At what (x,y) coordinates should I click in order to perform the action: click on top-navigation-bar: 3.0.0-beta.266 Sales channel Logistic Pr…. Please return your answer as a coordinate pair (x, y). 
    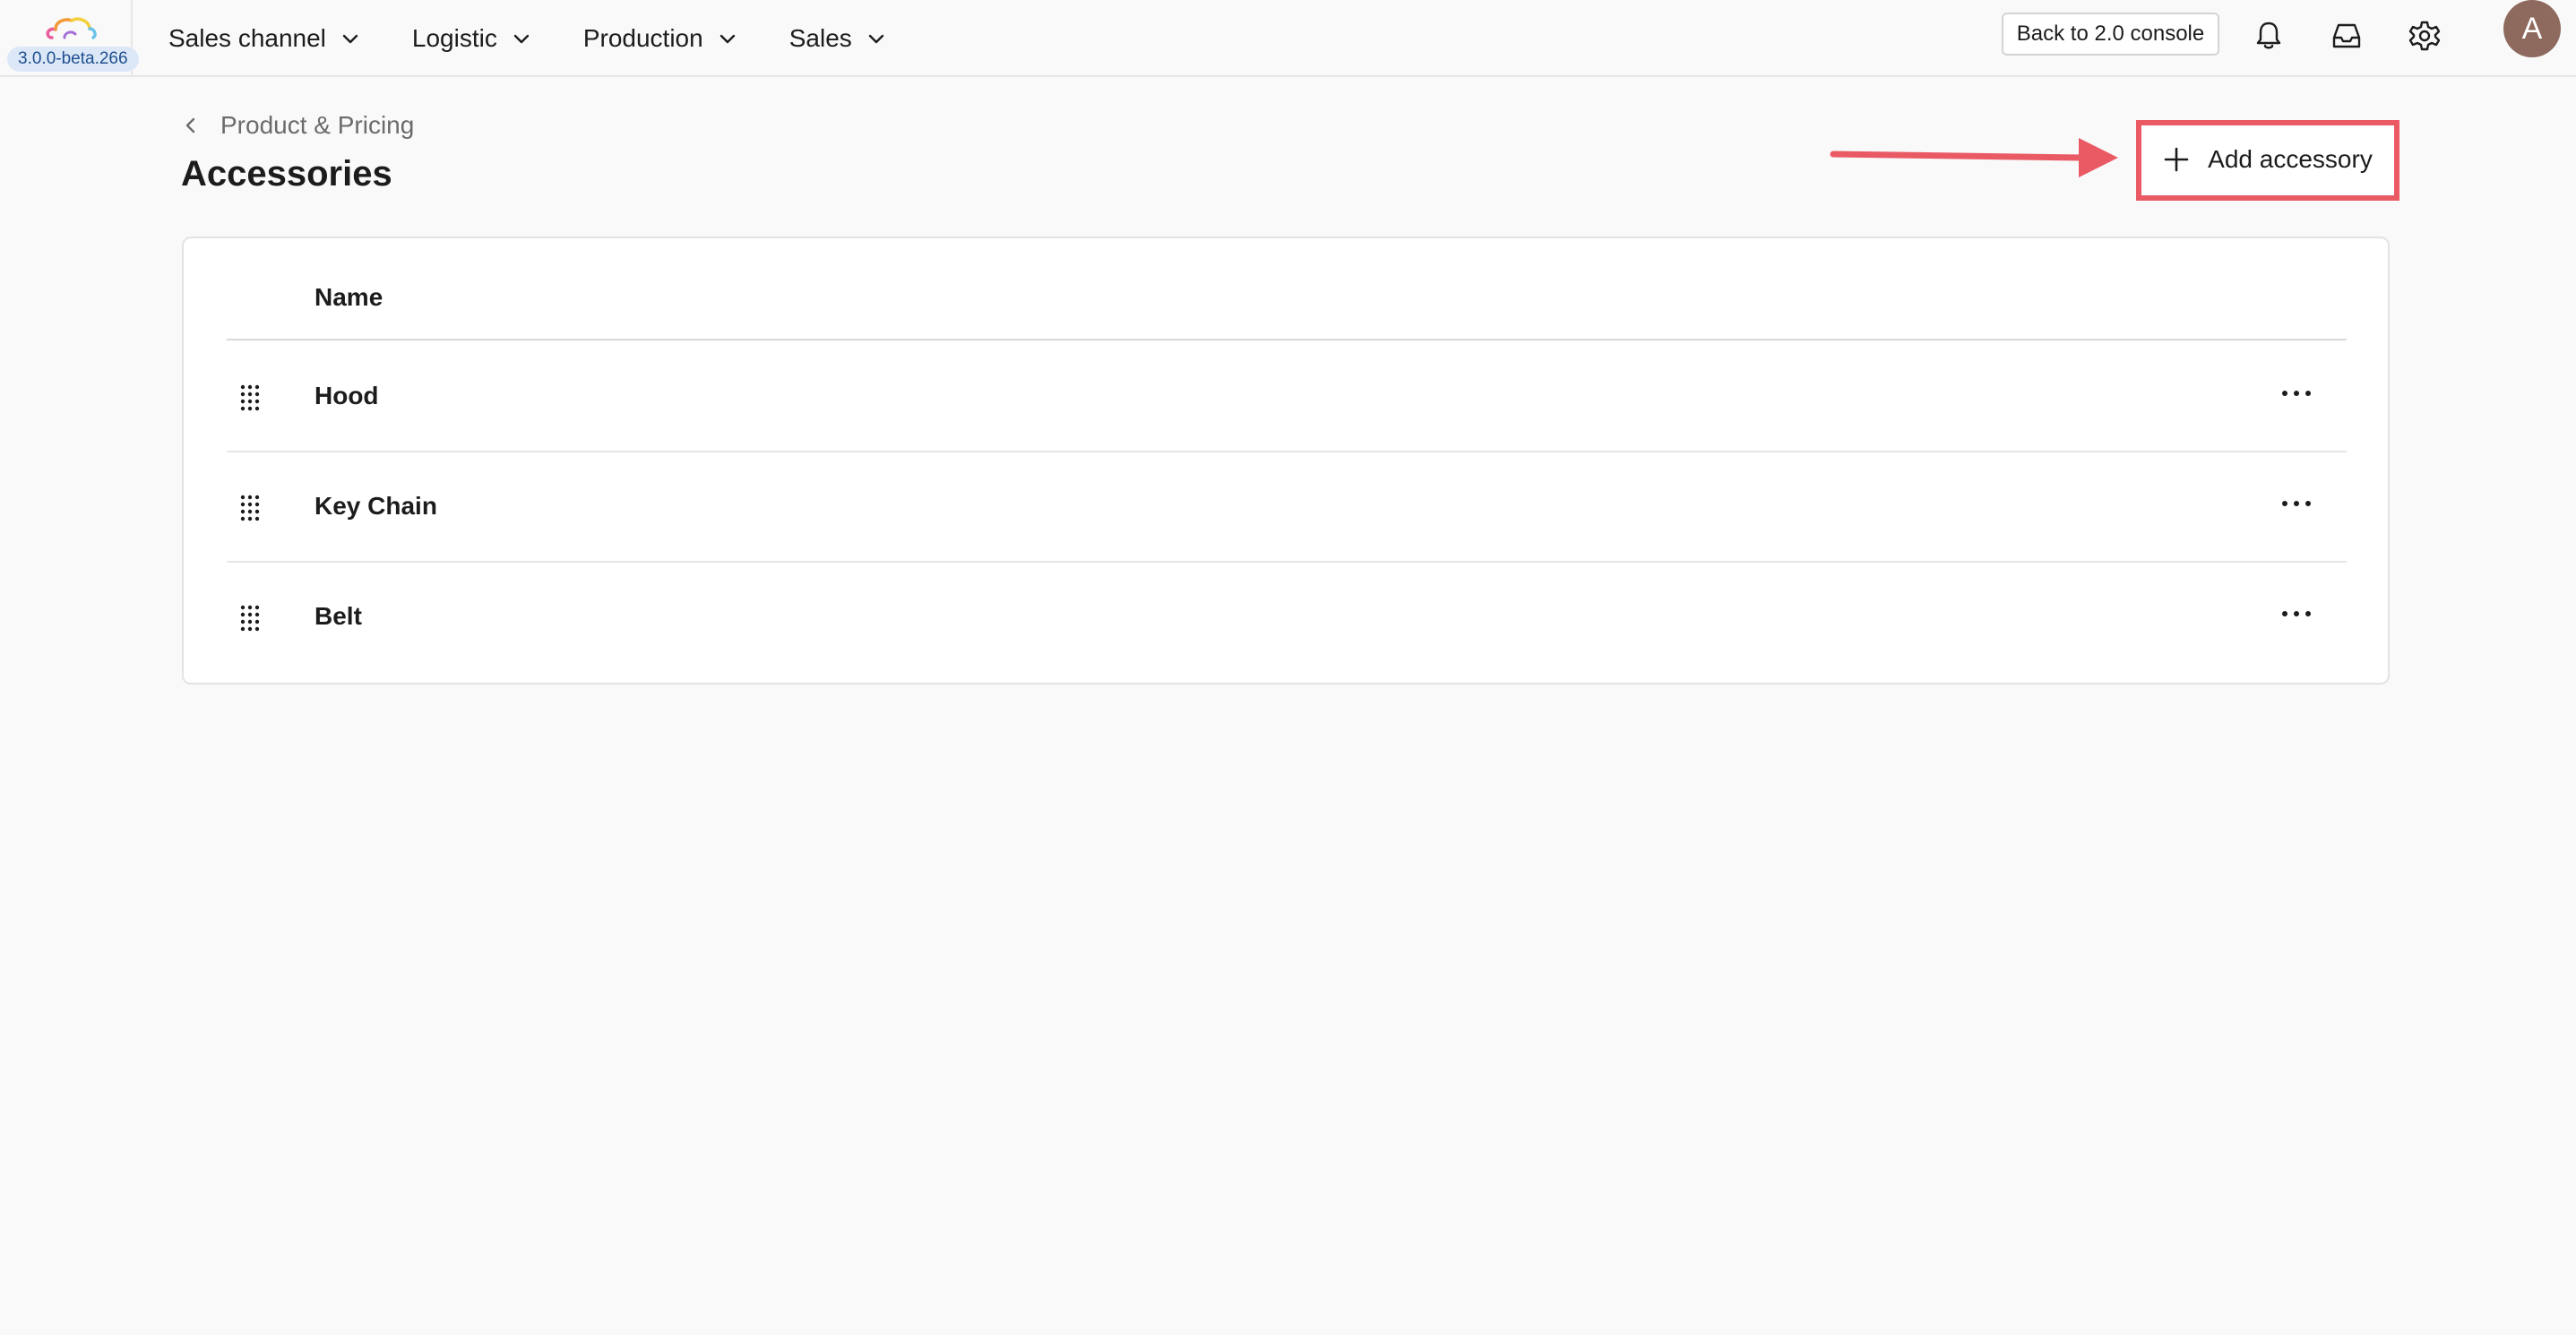
    Looking at the image, I should click on (1288, 38).